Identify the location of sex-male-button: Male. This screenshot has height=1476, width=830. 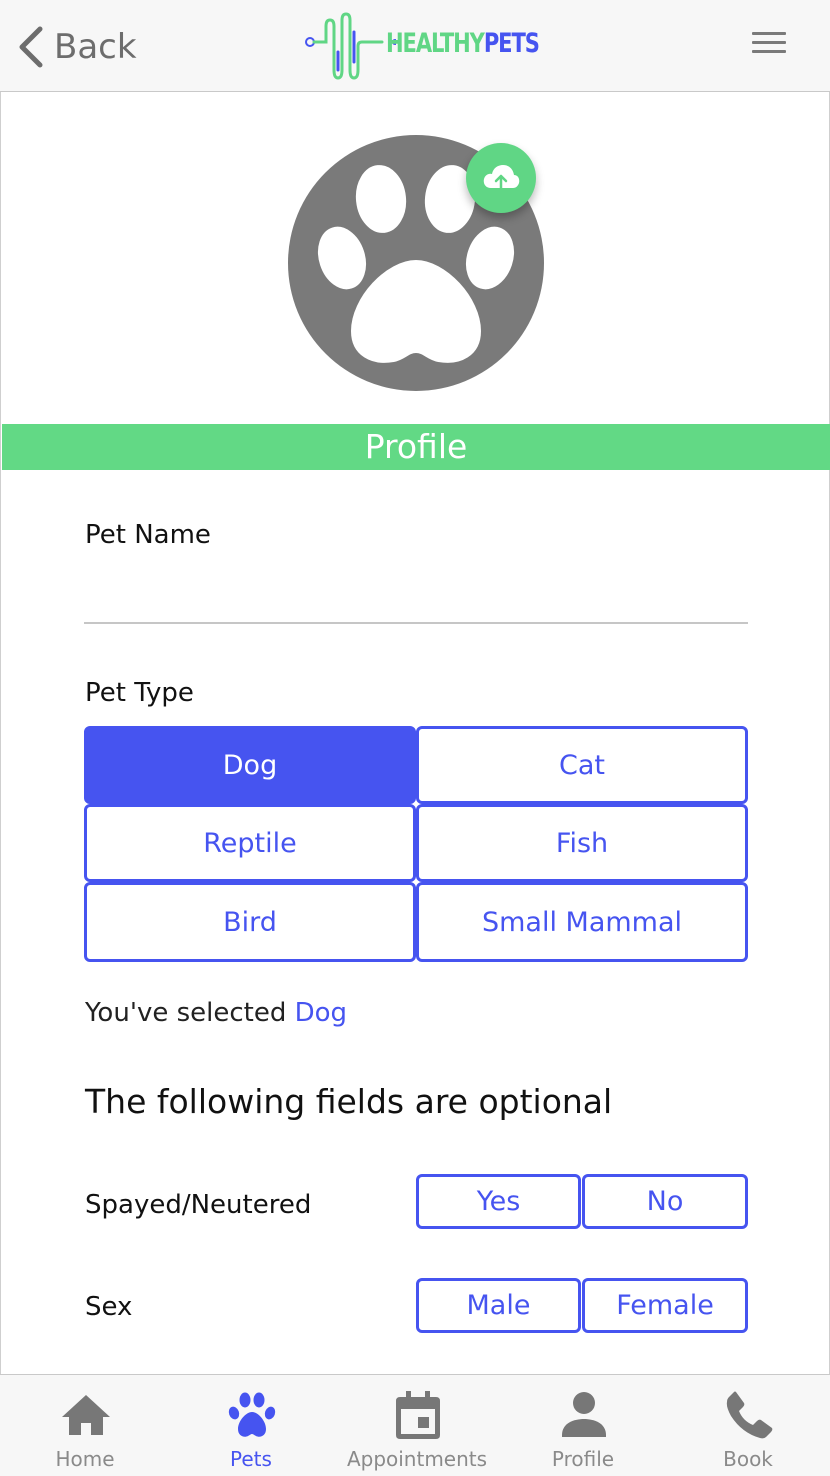
(498, 1305).